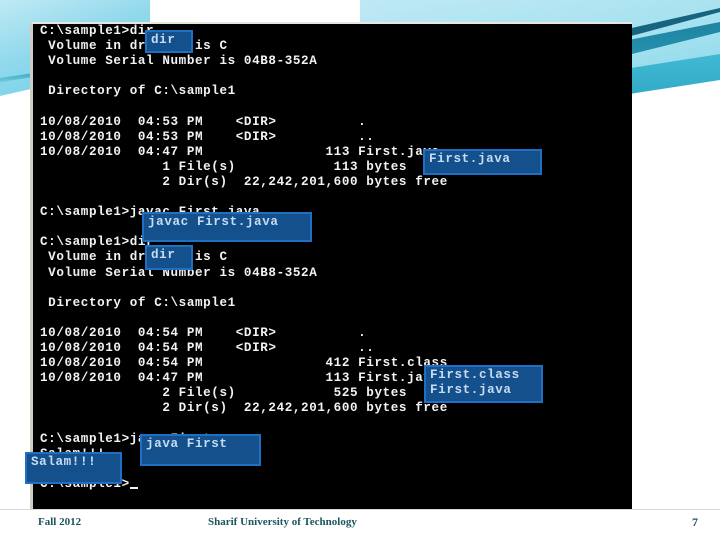 This screenshot has width=720, height=540. Describe the element at coordinates (227, 227) in the screenshot. I see `highlight-javac-command: javac First.java` at that location.